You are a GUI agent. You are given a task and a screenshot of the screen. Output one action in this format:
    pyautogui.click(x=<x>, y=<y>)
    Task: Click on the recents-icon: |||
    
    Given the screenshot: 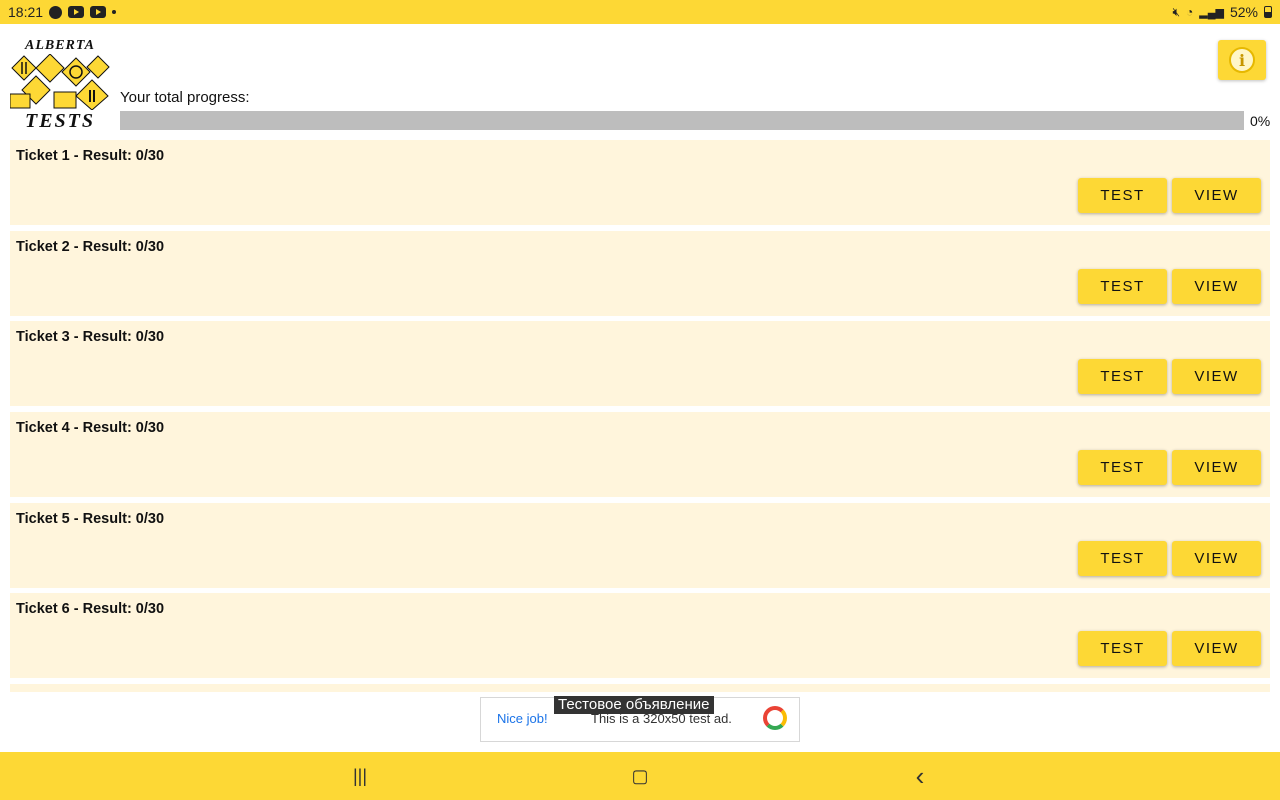 What is the action you would take?
    pyautogui.click(x=360, y=775)
    